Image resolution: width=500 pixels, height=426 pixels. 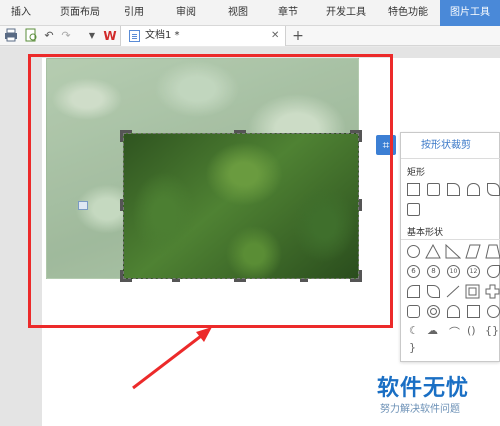 What do you see at coordinates (423, 388) in the screenshot?
I see `watermark-title: 软件无忧` at bounding box center [423, 388].